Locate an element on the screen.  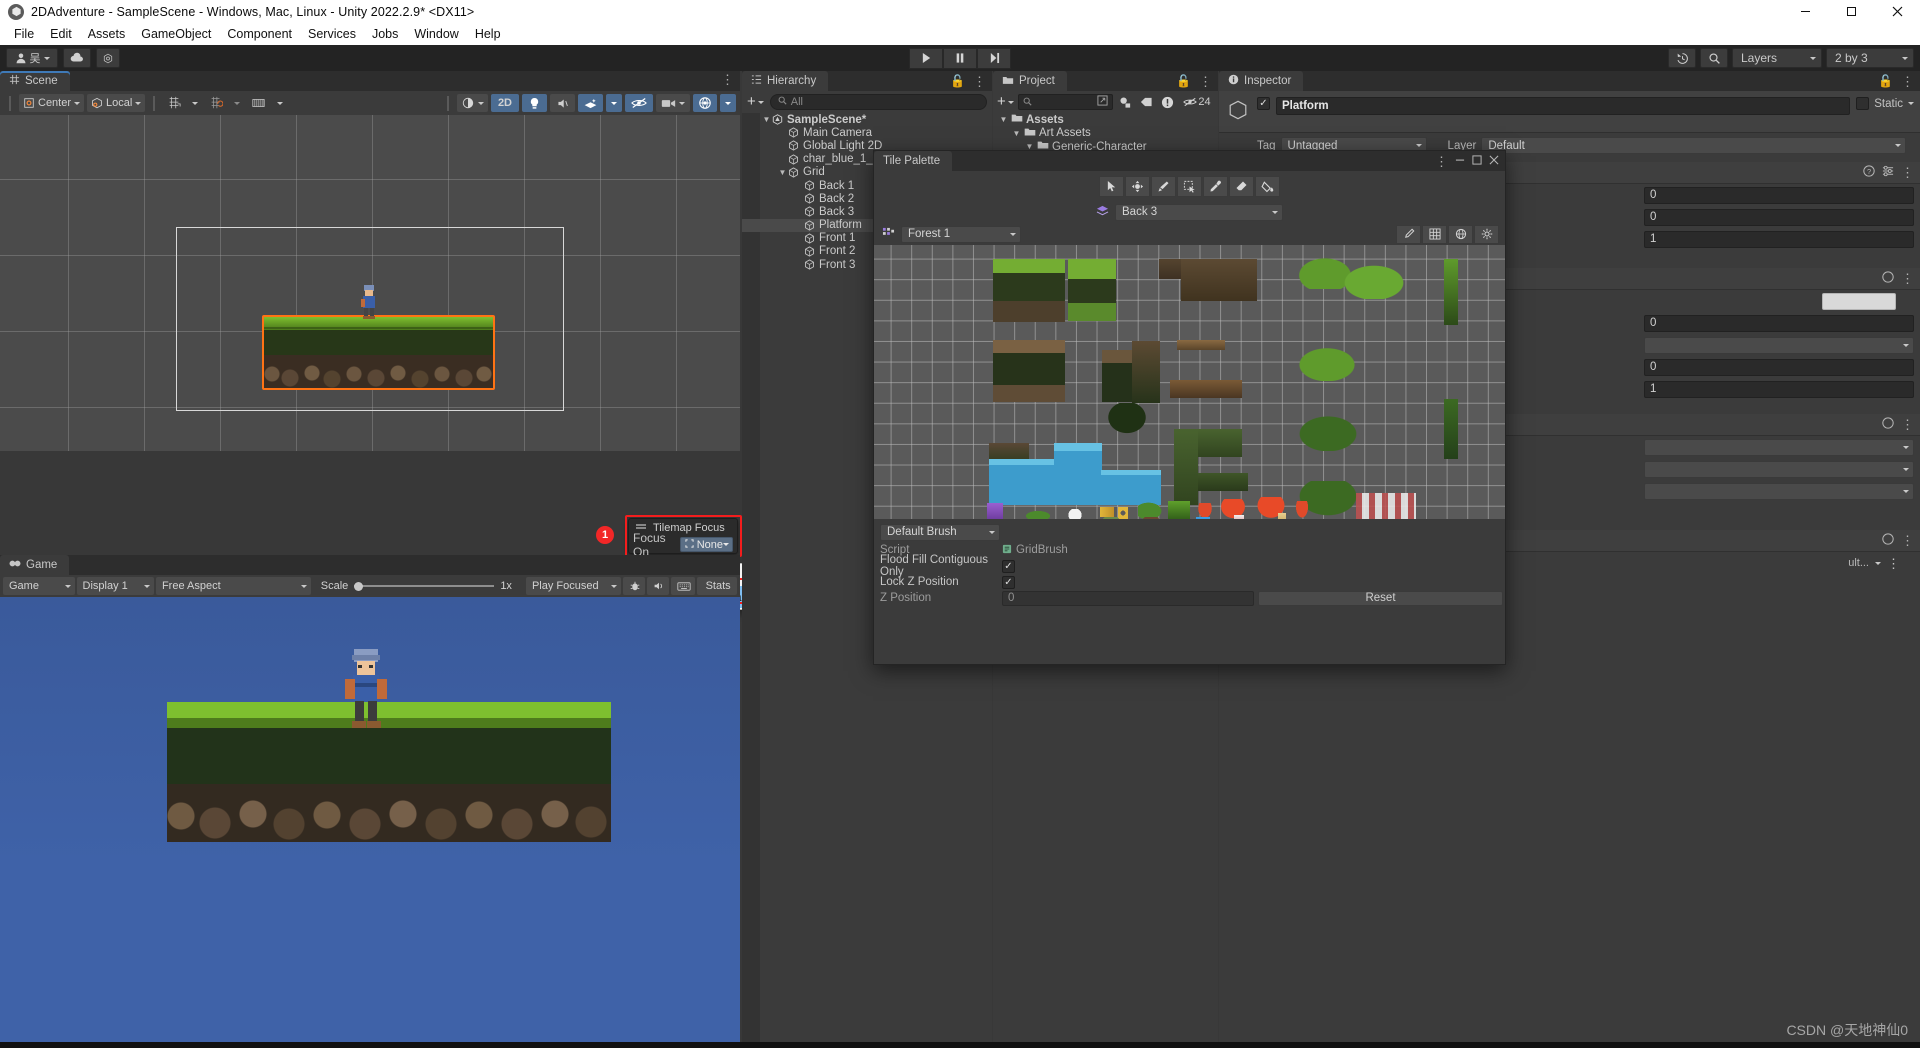
2d-toggle-button: 2D is located at coordinates (504, 103).